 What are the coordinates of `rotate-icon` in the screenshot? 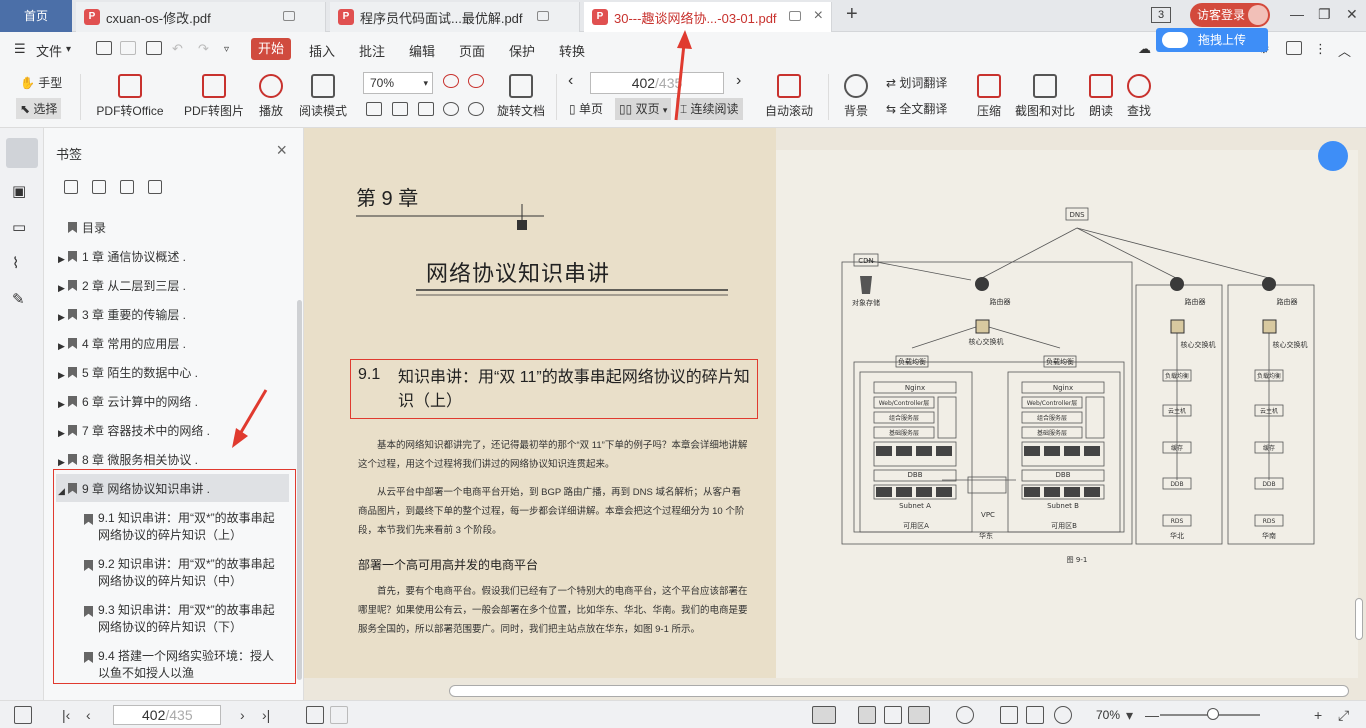 It's located at (1063, 715).